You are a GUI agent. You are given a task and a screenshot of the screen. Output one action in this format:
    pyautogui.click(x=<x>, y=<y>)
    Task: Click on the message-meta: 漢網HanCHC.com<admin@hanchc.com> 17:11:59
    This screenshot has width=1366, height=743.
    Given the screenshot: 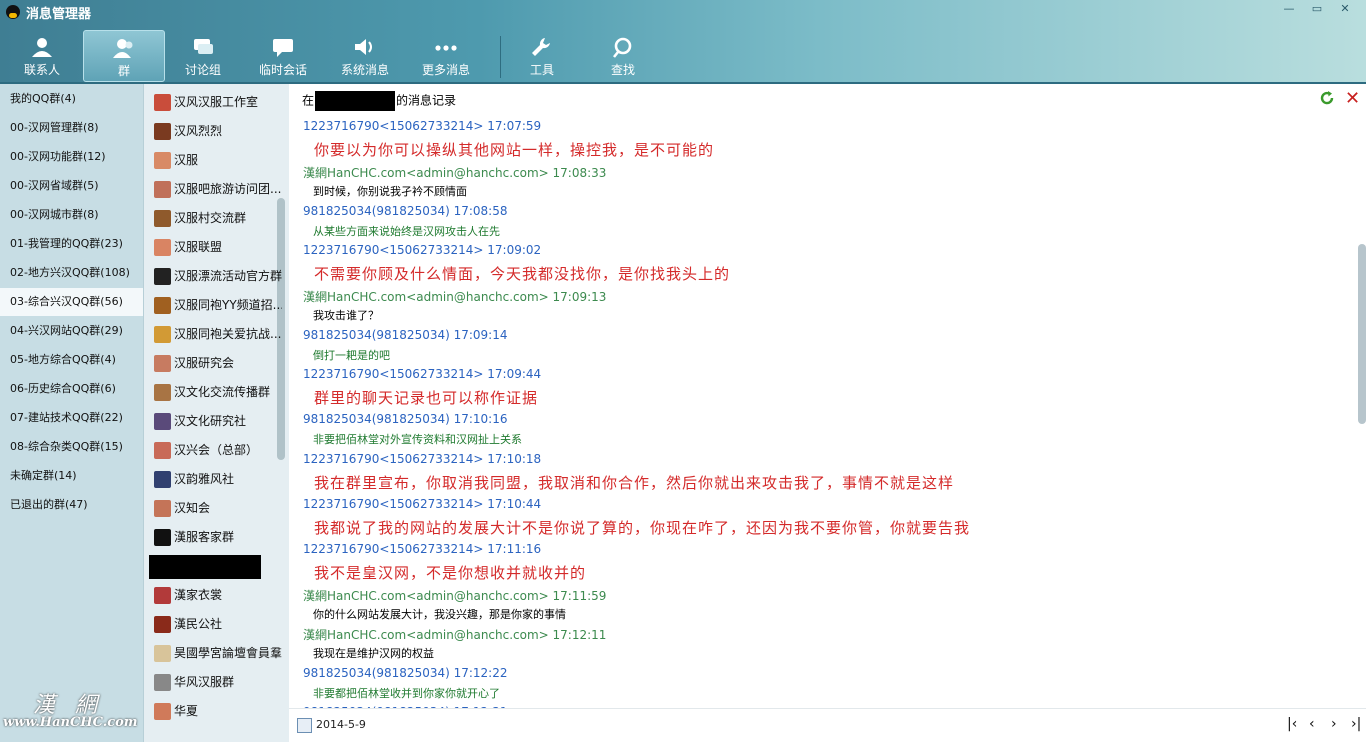 What is the action you would take?
    pyautogui.click(x=455, y=595)
    